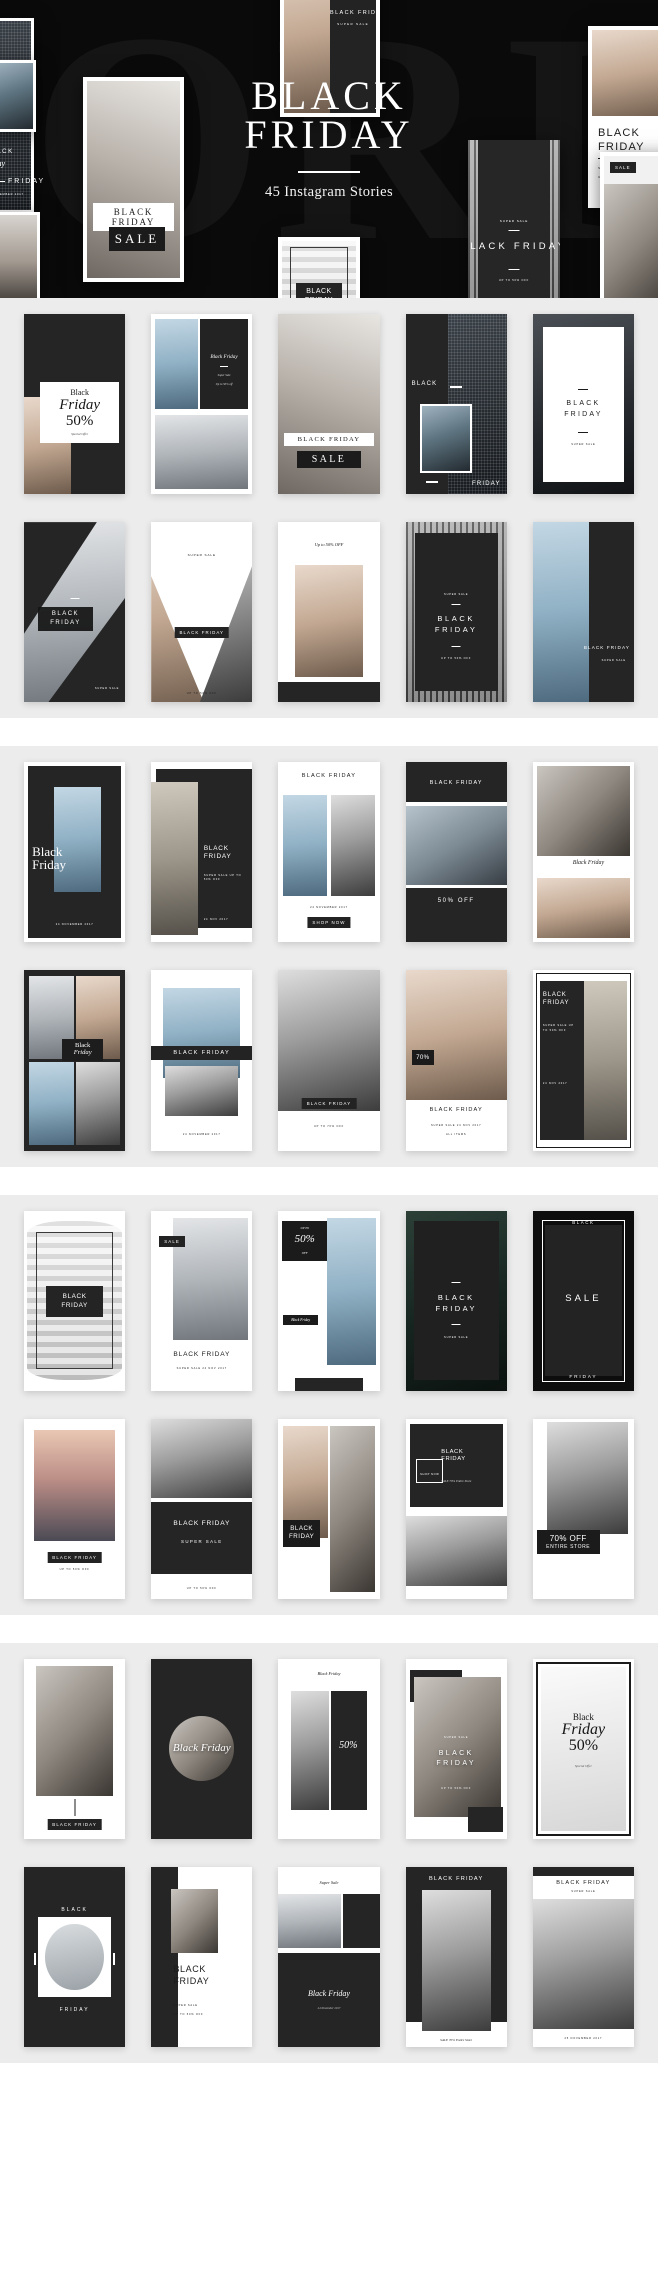  What do you see at coordinates (329, 2007) in the screenshot?
I see `card-4-8-l3: 24 November 2017` at bounding box center [329, 2007].